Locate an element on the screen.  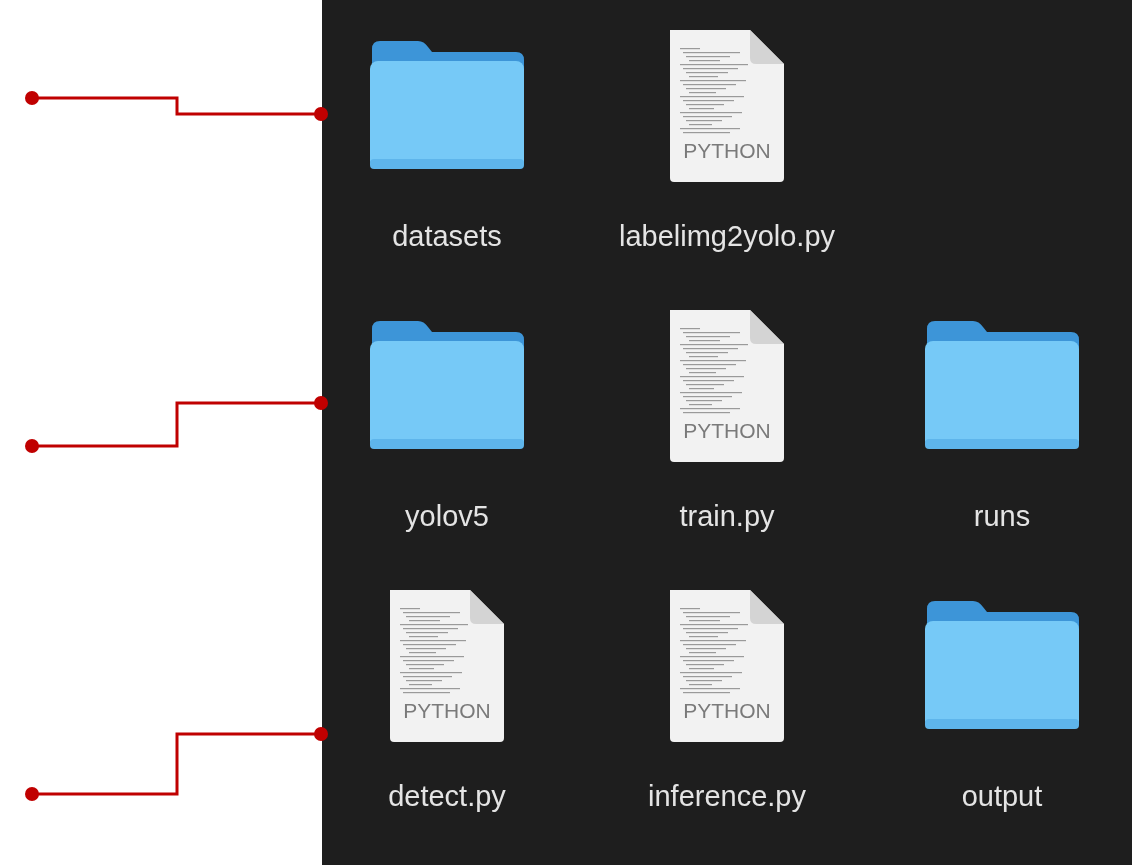
file-name: yolov5 is located at coordinates (447, 517).